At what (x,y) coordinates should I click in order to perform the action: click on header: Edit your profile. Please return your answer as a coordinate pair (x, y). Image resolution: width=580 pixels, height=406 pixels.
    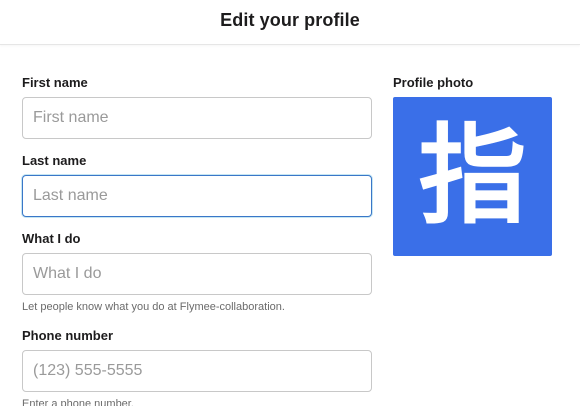
    Looking at the image, I should click on (290, 22).